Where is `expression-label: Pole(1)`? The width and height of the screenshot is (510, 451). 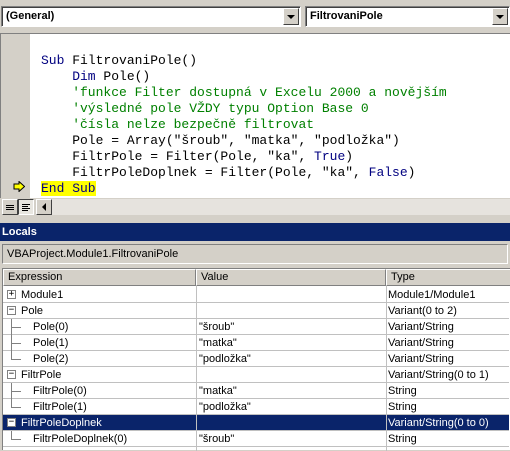 expression-label: Pole(1) is located at coordinates (51, 343).